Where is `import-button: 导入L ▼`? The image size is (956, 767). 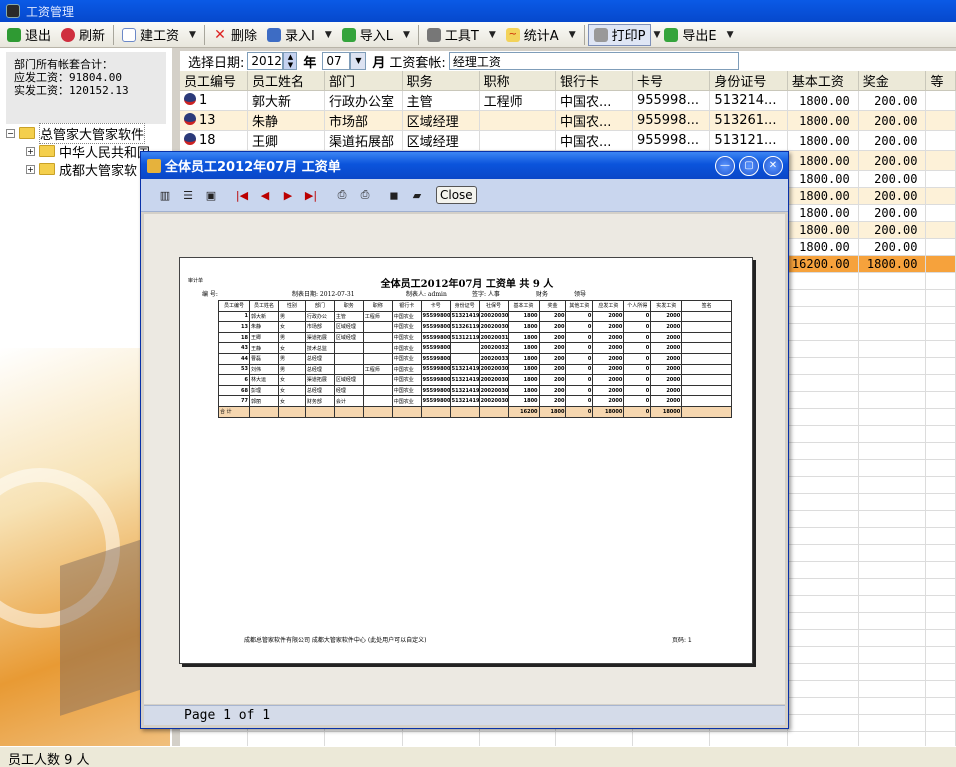 import-button: 导入L ▼ is located at coordinates (376, 35).